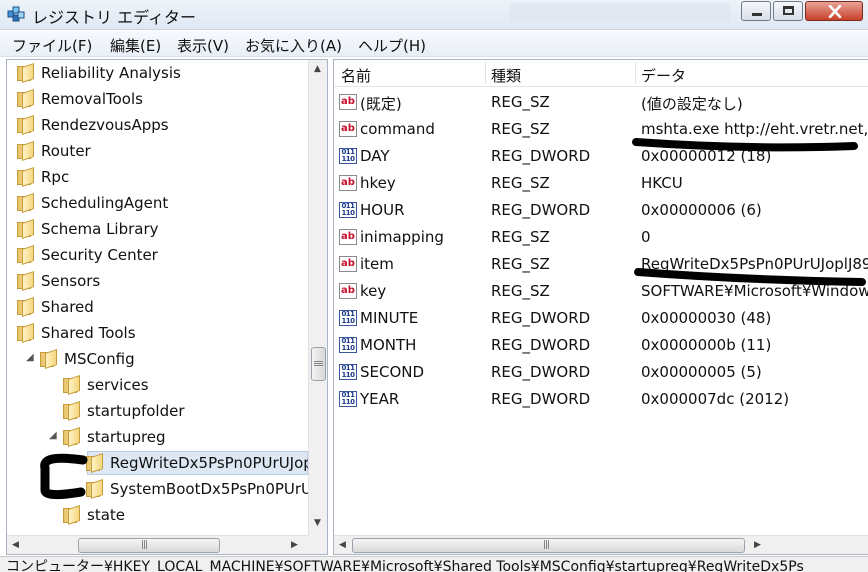  Describe the element at coordinates (548, 545) in the screenshot. I see `list-horizontal-scroll-thumb: |||` at that location.